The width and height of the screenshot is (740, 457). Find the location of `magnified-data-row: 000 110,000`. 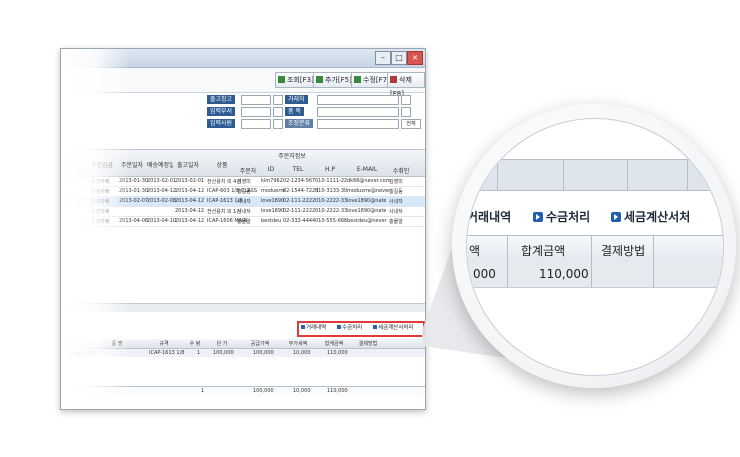

magnified-data-row: 000 110,000 is located at coordinates (595, 274).